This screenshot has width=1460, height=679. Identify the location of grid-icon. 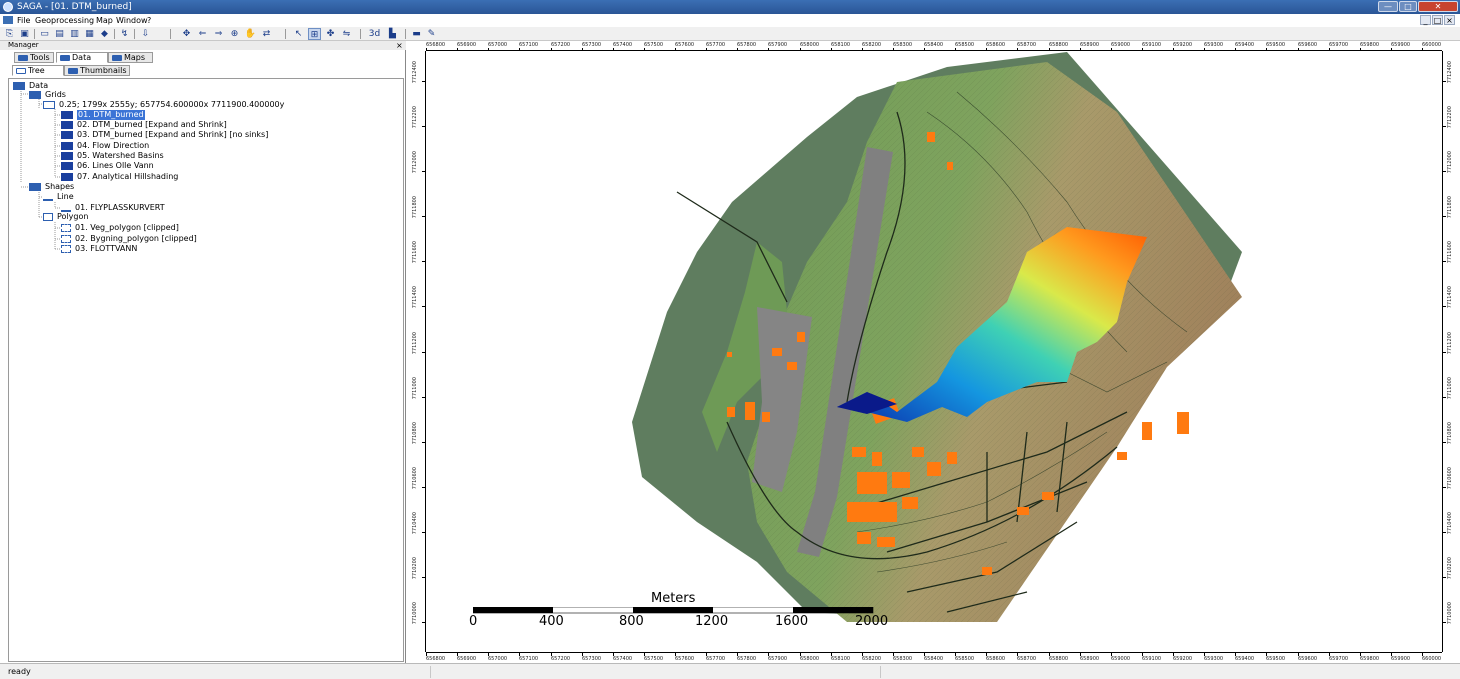
(67, 156).